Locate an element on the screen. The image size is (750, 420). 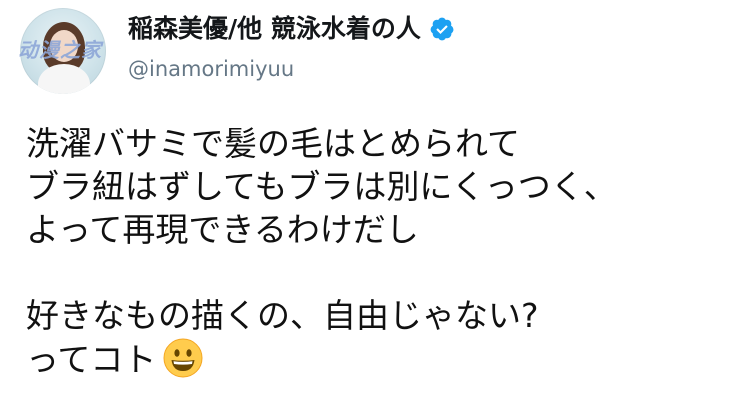
tweet-line: 好きなもの描くの、自由じゃない? is located at coordinates (282, 315).